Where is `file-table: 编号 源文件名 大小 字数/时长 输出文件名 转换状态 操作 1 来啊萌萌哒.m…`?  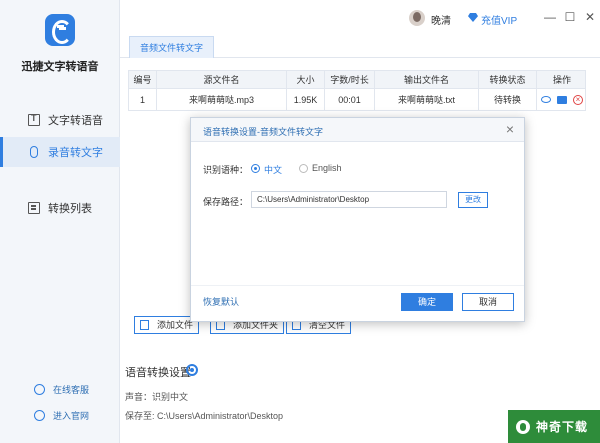
file-table: 编号 源文件名 大小 字数/时长 输出文件名 转换状态 操作 1 来啊萌萌哒.m… is located at coordinates (357, 90).